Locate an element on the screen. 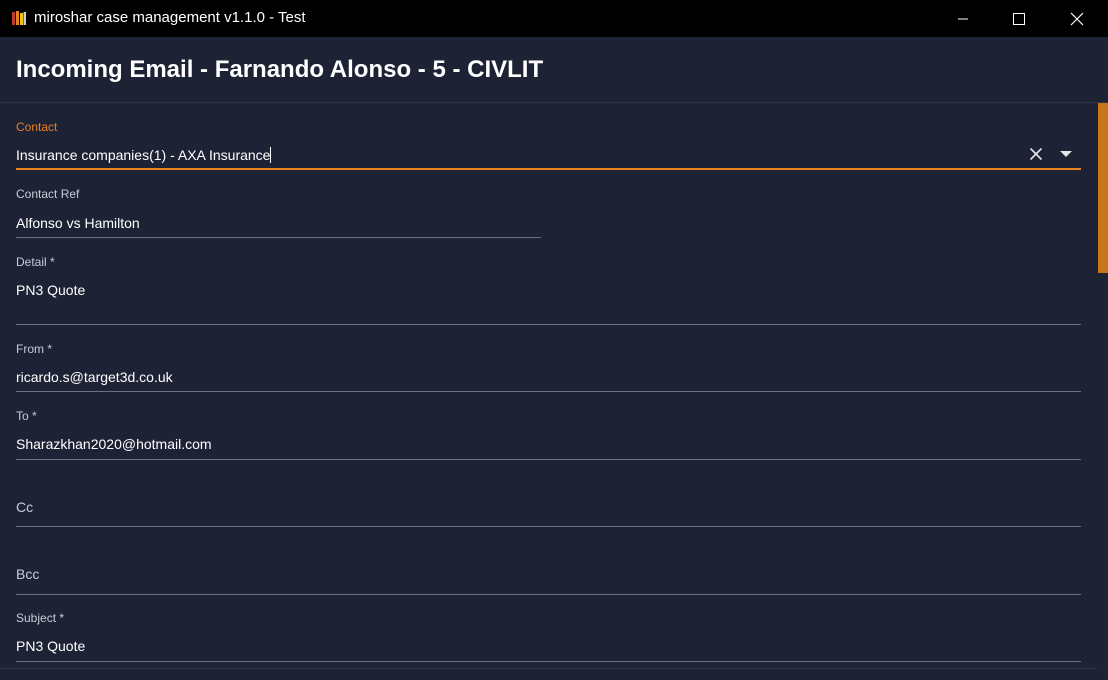 Image resolution: width=1108 pixels, height=680 pixels. caret-down-icon is located at coordinates (1066, 154).